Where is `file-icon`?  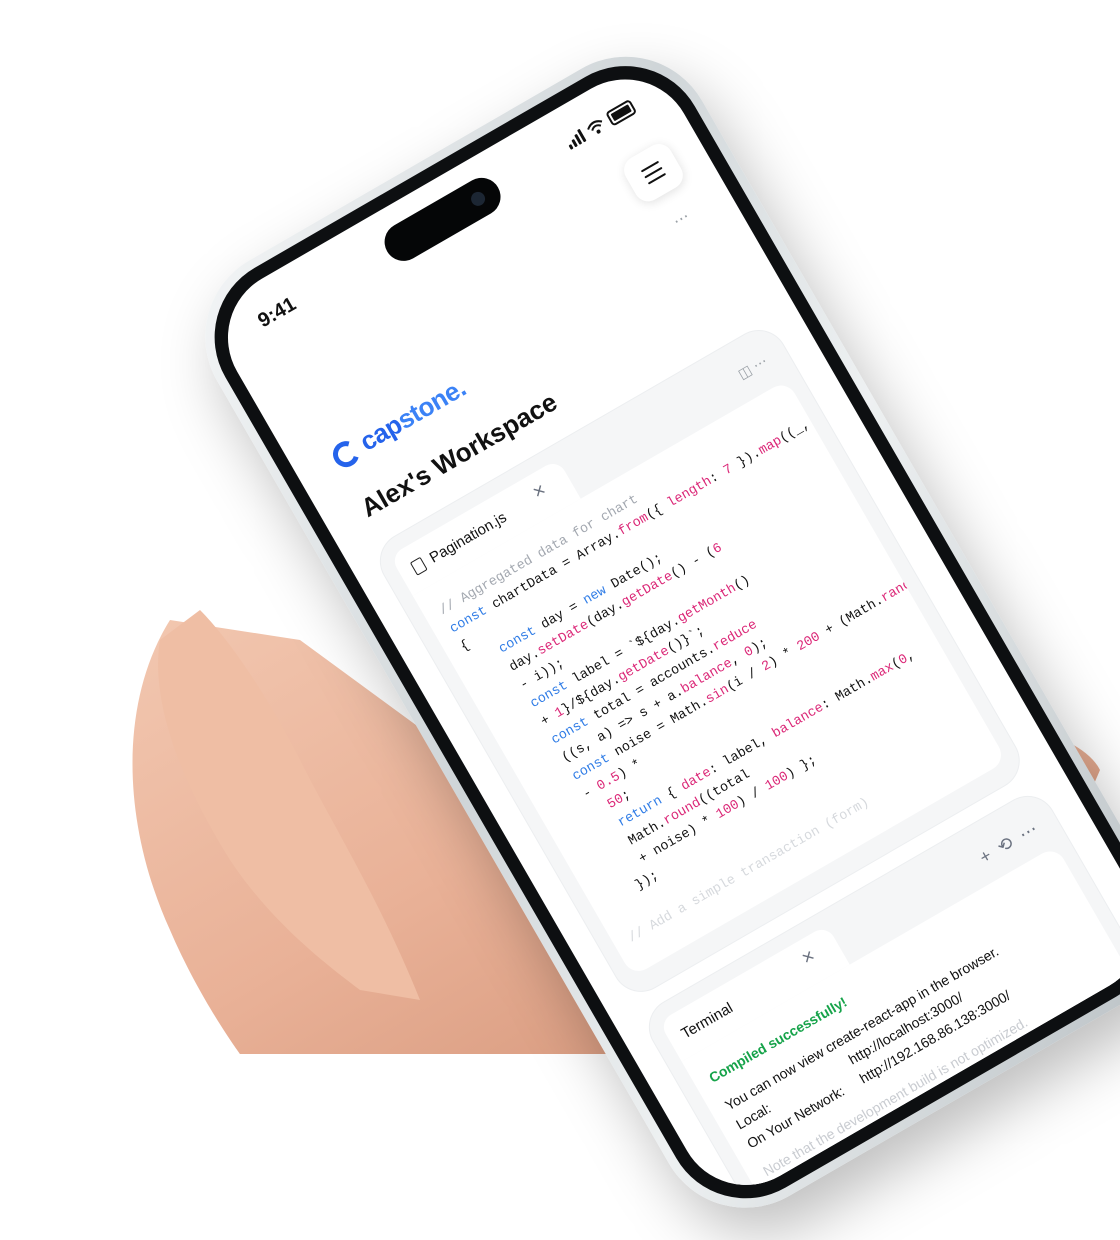 file-icon is located at coordinates (418, 566).